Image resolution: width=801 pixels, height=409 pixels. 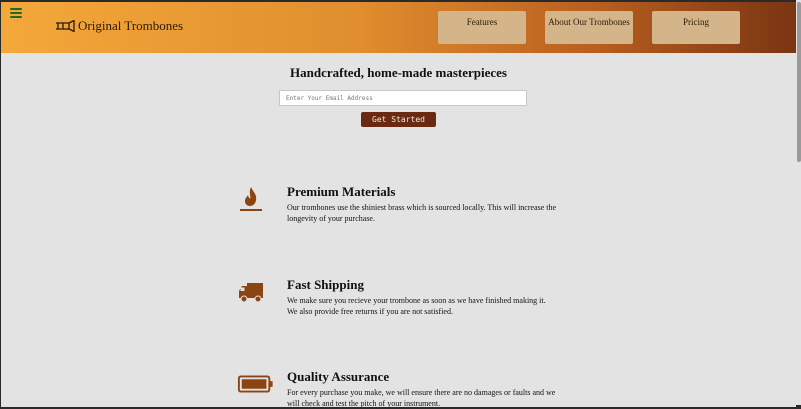 What do you see at coordinates (398, 119) in the screenshot?
I see `get-started-button: Get Started` at bounding box center [398, 119].